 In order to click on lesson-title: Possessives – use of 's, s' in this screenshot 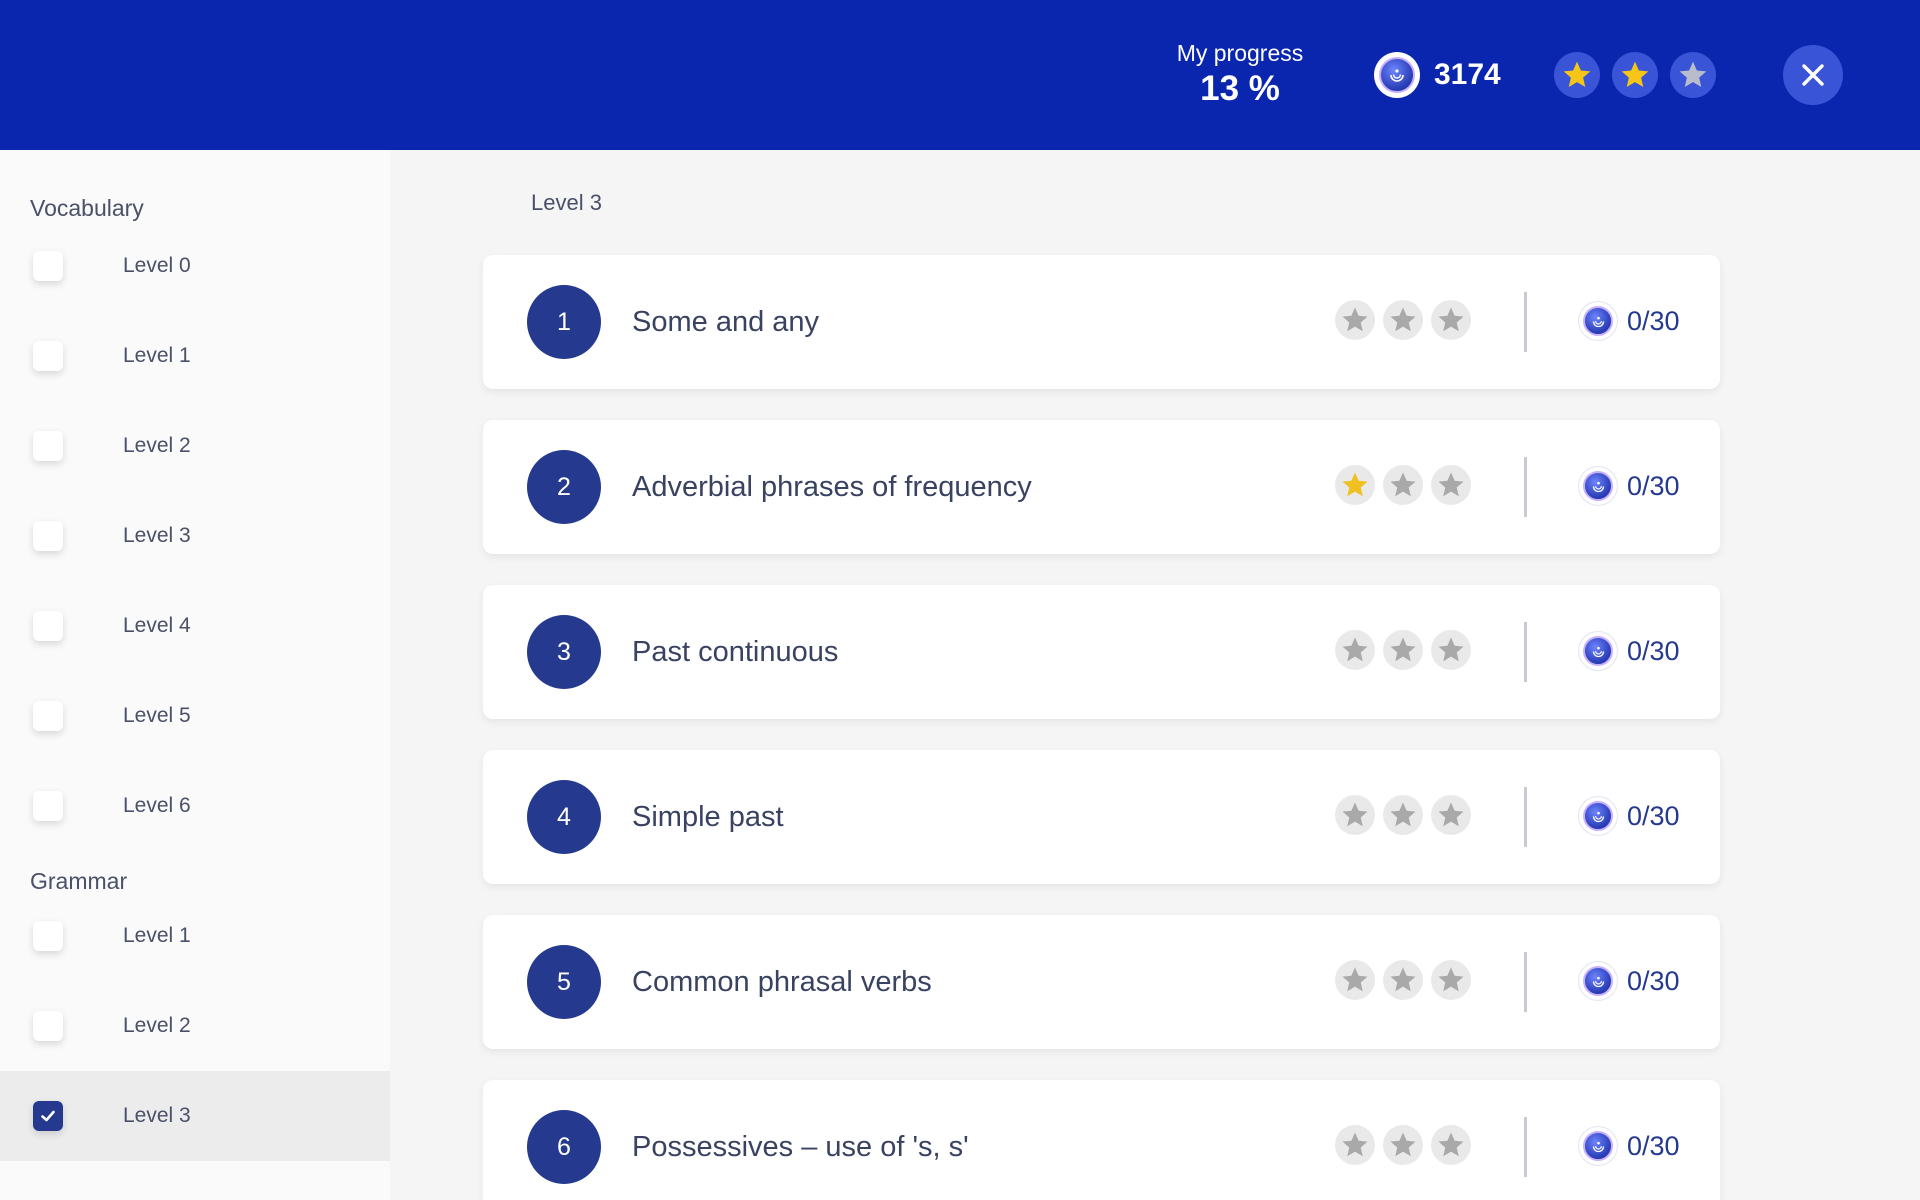, I will do `click(800, 1146)`.